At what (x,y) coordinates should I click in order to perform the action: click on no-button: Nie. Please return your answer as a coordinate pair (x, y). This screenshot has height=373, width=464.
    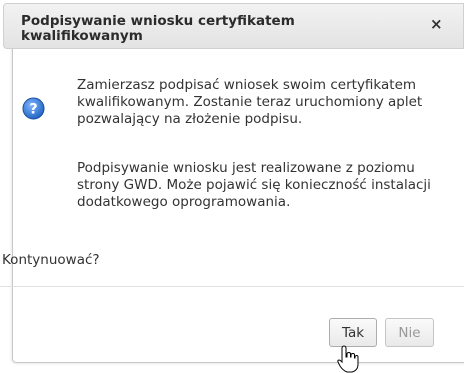
    Looking at the image, I should click on (409, 332).